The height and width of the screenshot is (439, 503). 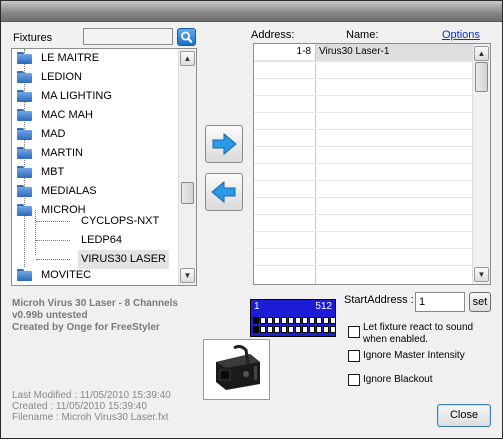 I want to click on arrow-right-icon, so click(x=224, y=144).